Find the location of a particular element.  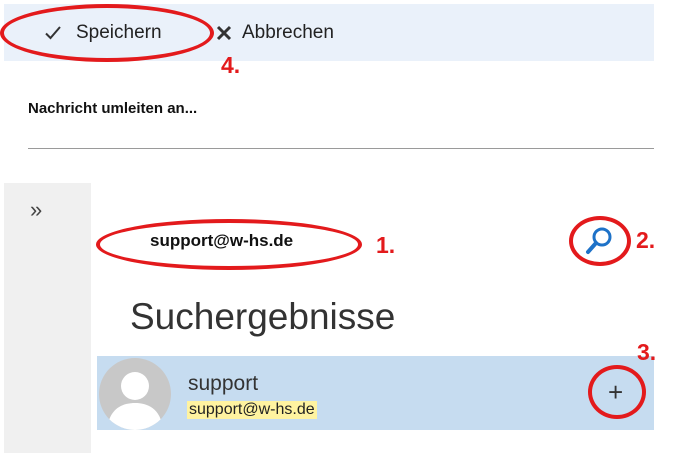

divider is located at coordinates (341, 148).